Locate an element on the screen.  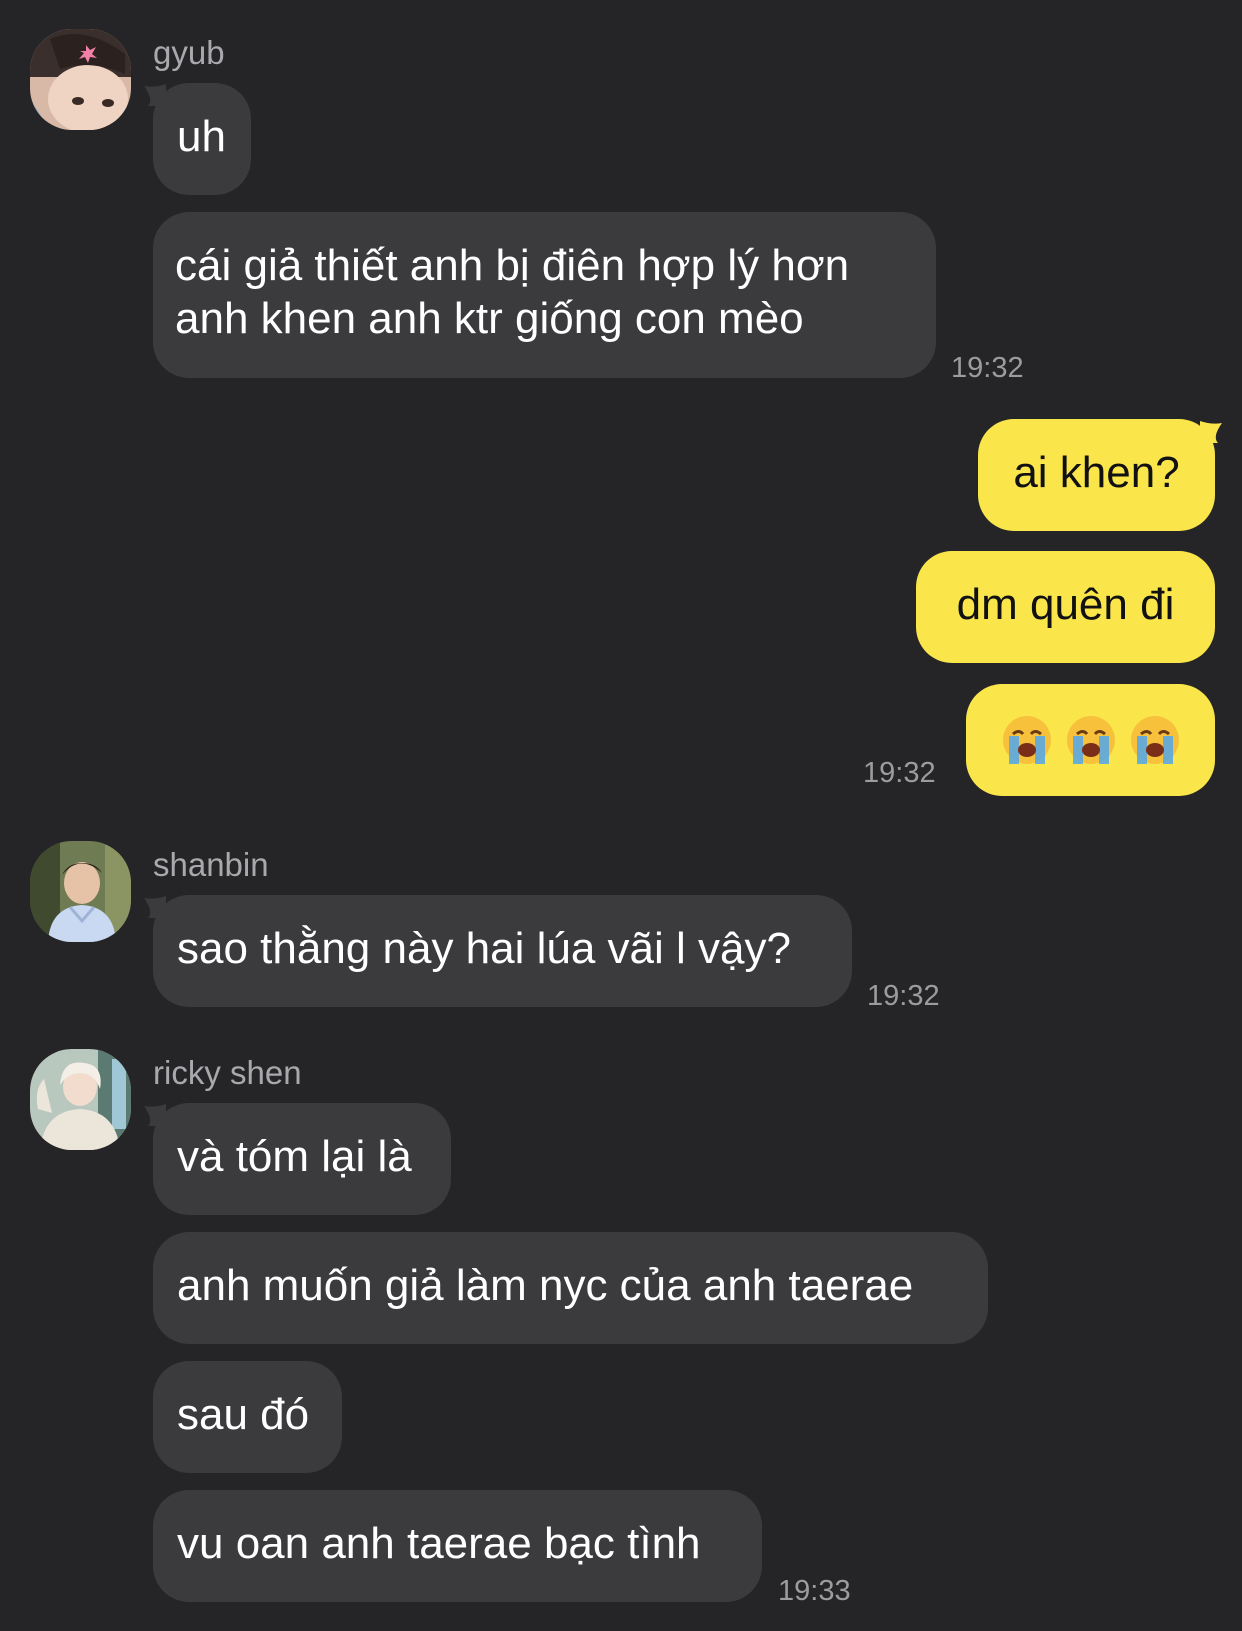
sender-name-gyub: gyub is located at coordinates (189, 52).